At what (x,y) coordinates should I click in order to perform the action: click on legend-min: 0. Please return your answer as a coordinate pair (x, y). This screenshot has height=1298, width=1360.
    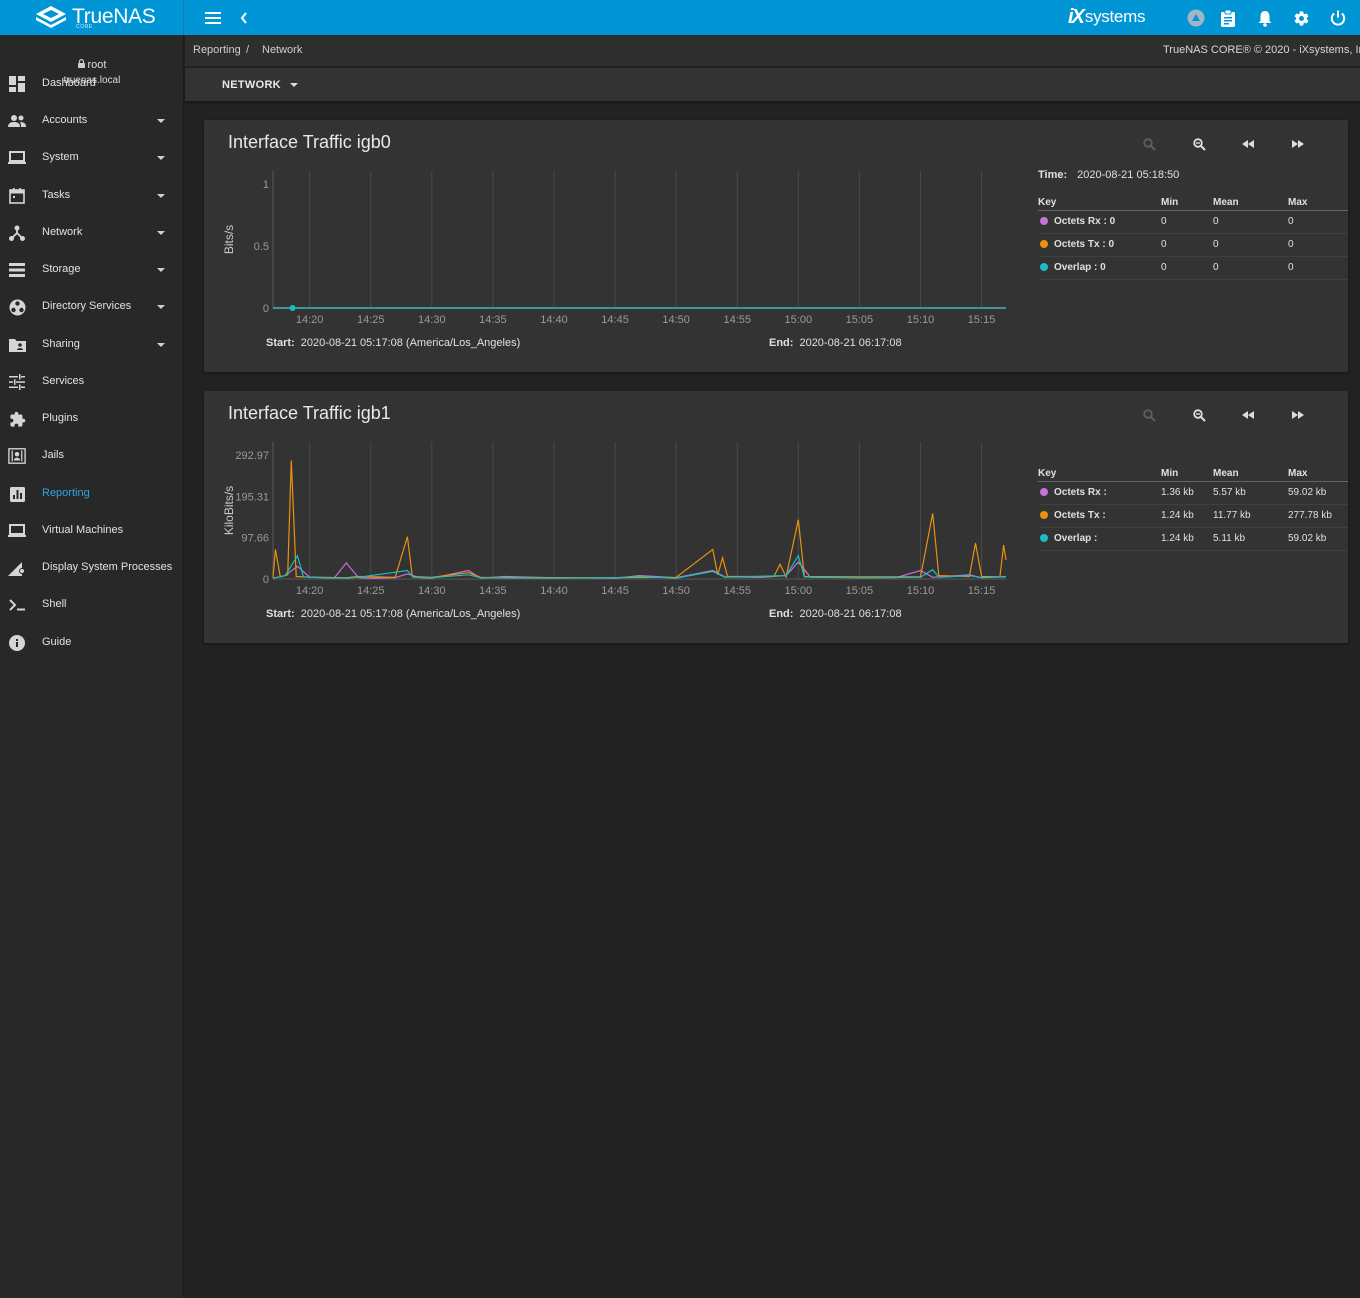
    Looking at the image, I should click on (1187, 245).